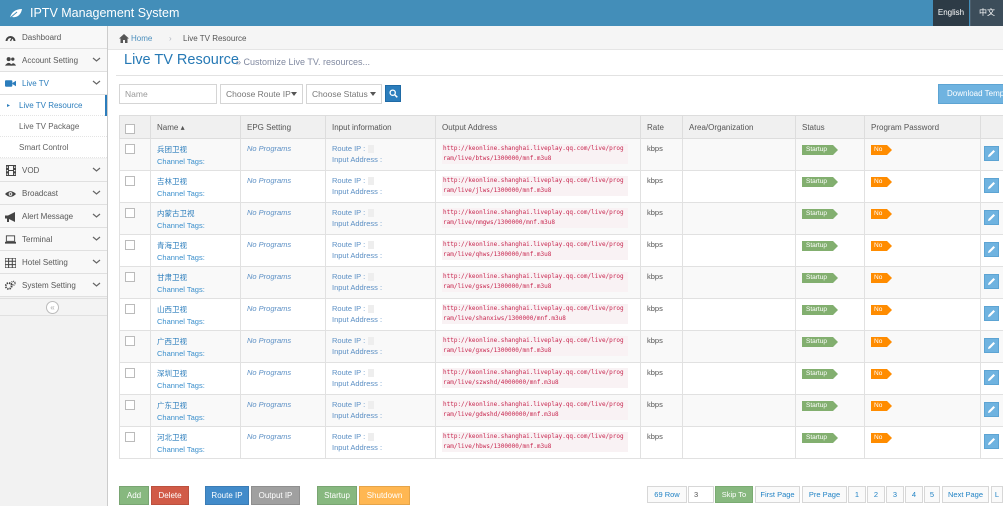  What do you see at coordinates (106, 105) in the screenshot?
I see `active-indicator` at bounding box center [106, 105].